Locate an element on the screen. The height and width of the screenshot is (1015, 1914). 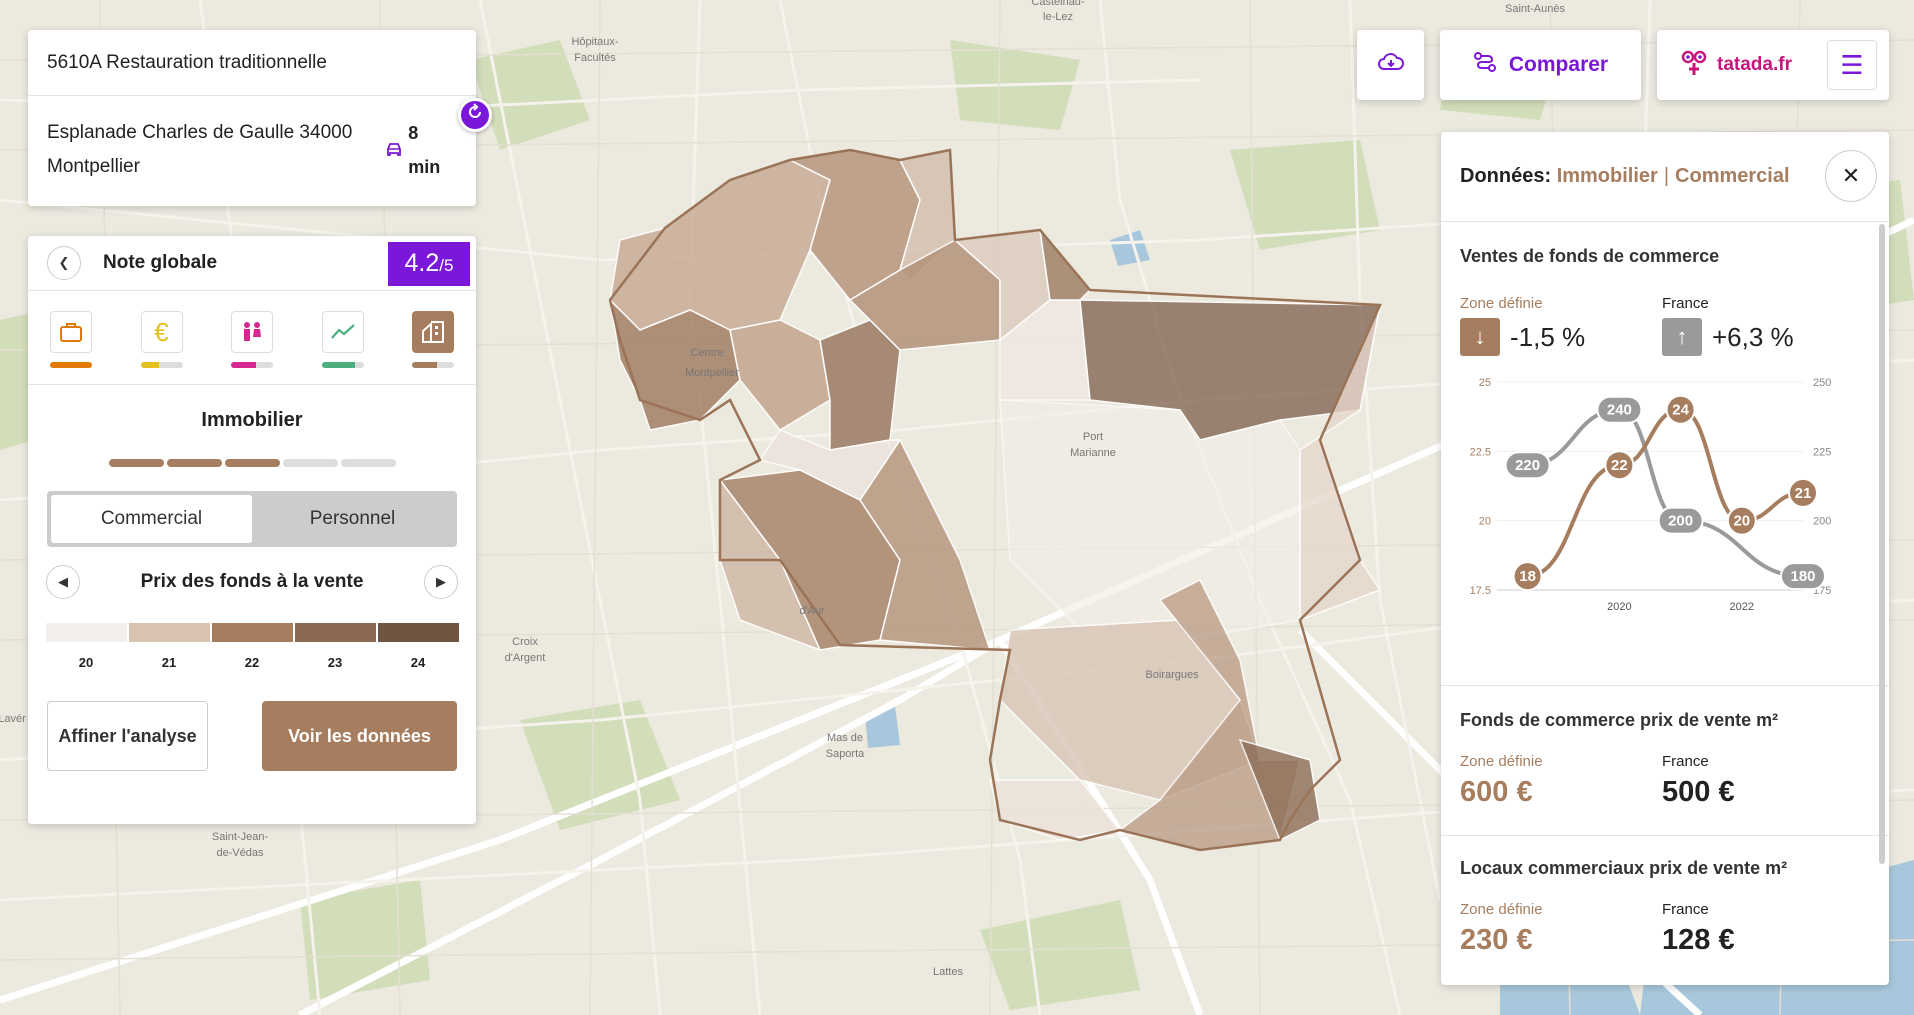
category-population is located at coordinates (252, 347).